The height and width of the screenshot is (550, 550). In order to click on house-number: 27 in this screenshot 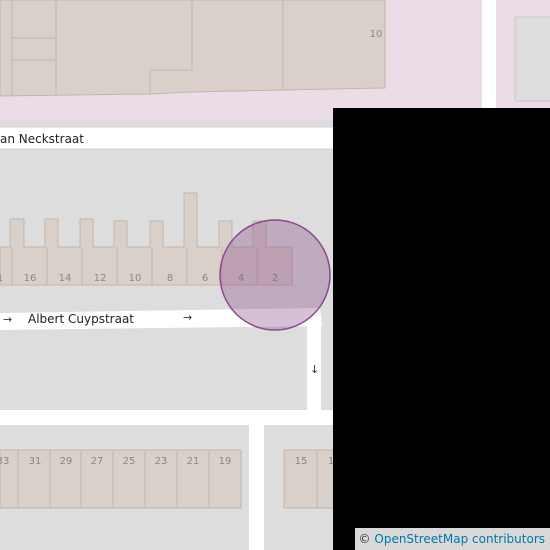, I will do `click(97, 461)`.